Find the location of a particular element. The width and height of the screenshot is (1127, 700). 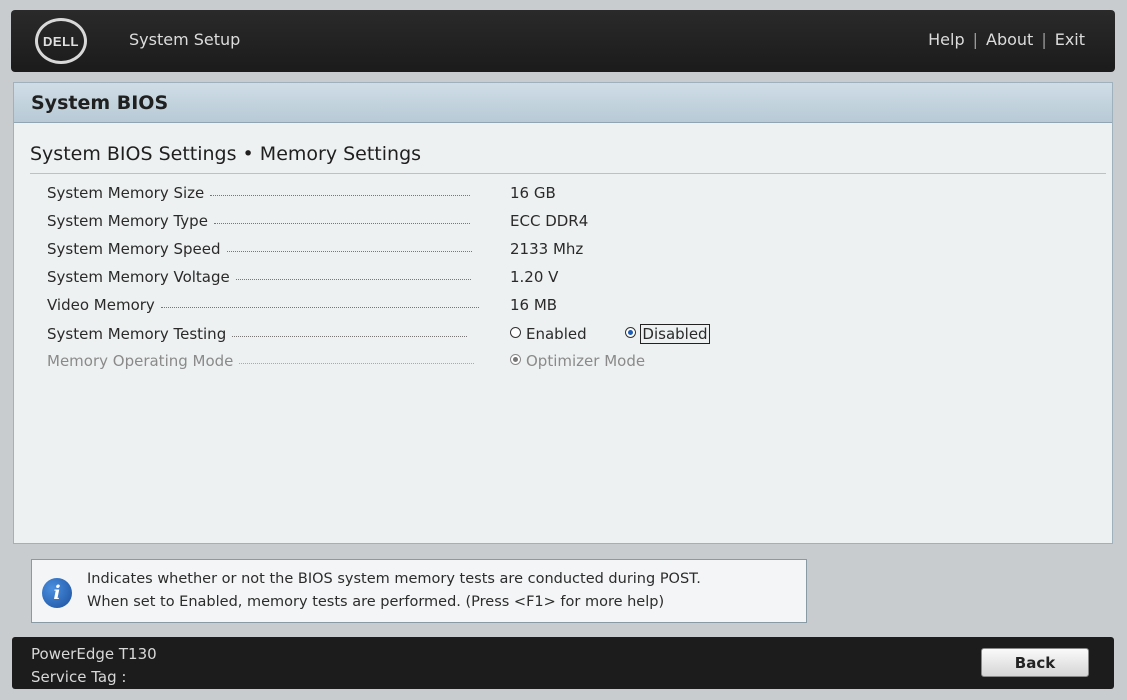

setting-label: System Memory Voltage is located at coordinates (138, 277).